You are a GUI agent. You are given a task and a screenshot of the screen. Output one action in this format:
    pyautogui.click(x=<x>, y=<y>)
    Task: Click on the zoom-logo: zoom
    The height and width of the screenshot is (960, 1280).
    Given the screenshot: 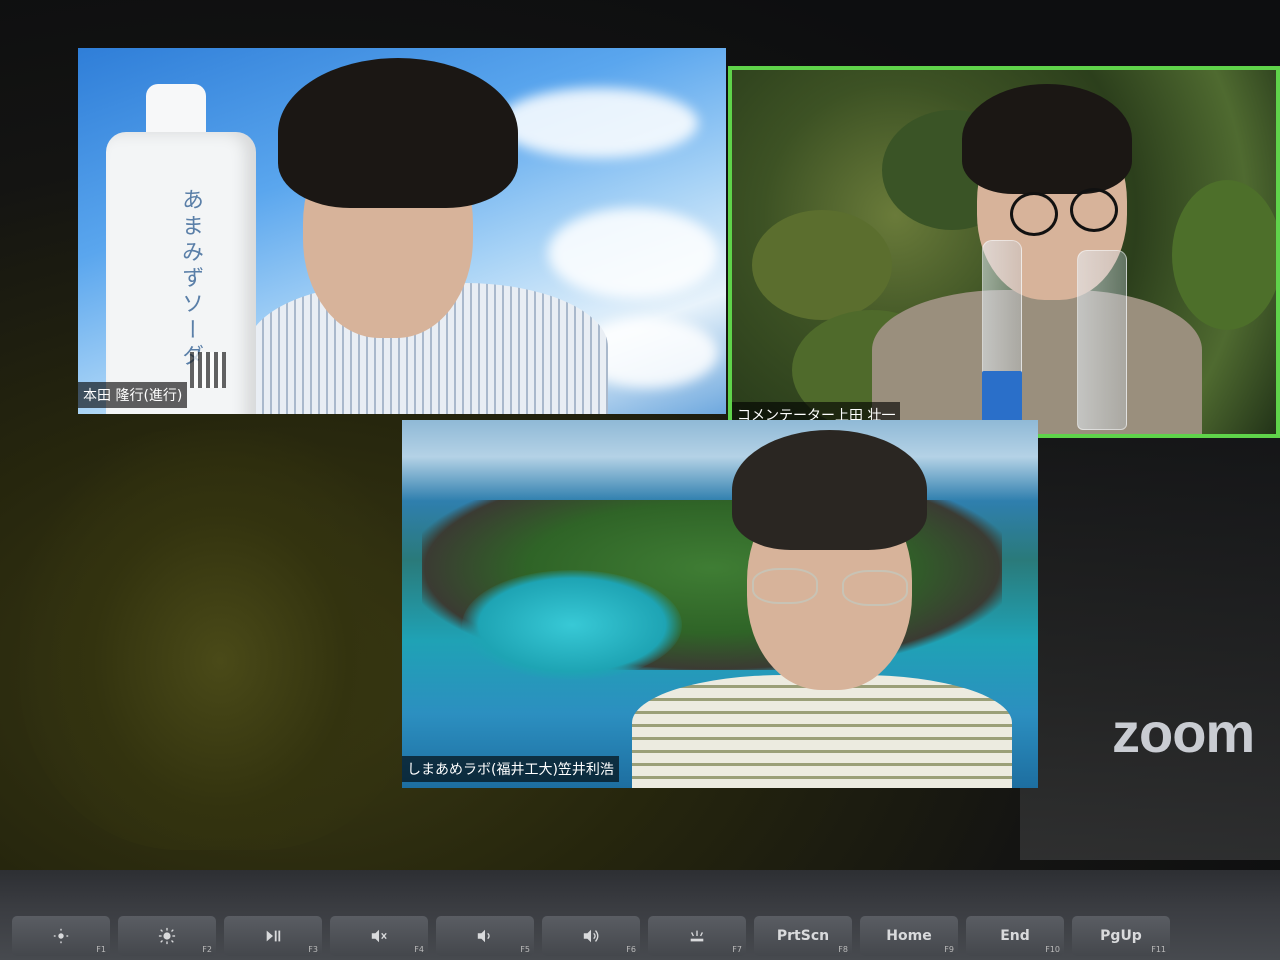 What is the action you would take?
    pyautogui.click(x=1183, y=732)
    